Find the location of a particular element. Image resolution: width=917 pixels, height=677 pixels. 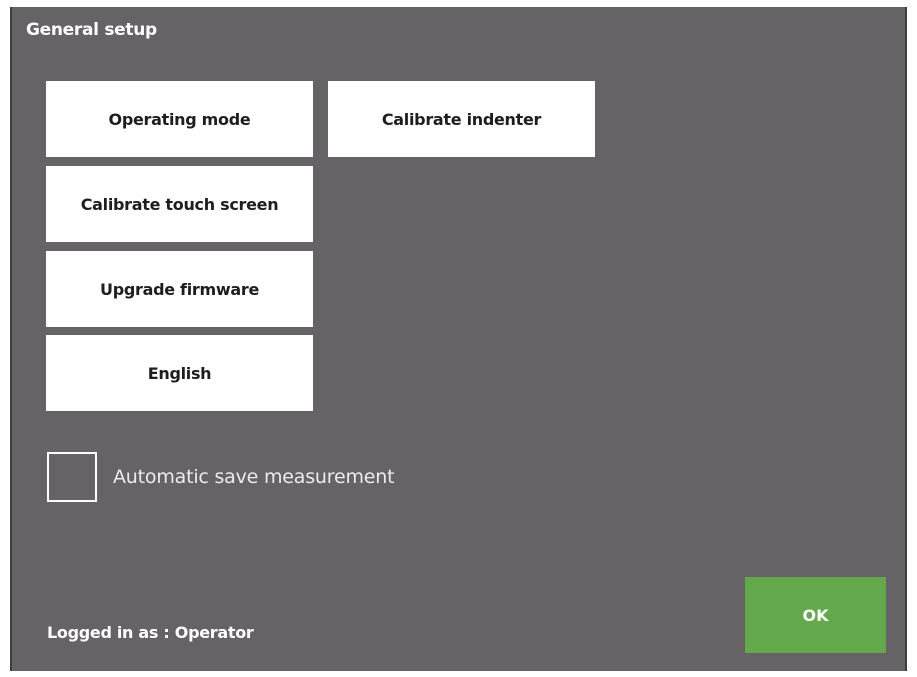

operating-mode-label: Operating mode is located at coordinates (179, 119).